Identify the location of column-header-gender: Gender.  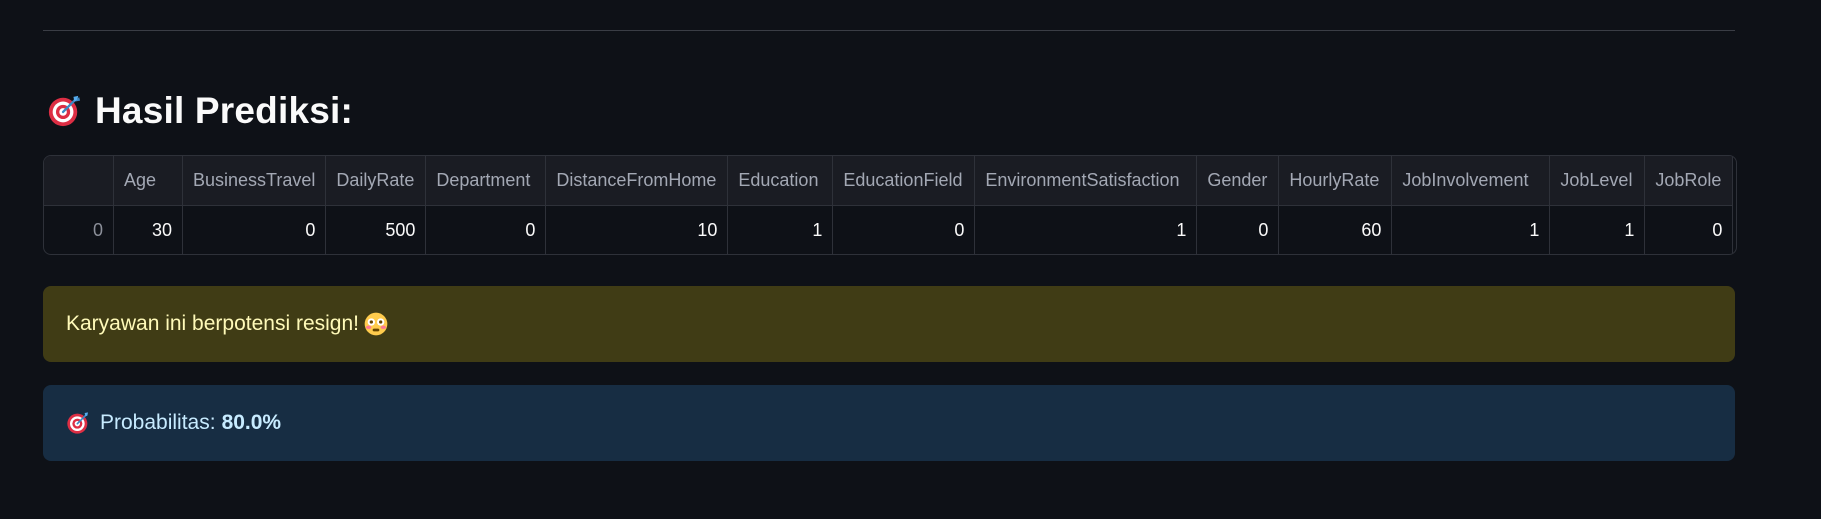
(1238, 181).